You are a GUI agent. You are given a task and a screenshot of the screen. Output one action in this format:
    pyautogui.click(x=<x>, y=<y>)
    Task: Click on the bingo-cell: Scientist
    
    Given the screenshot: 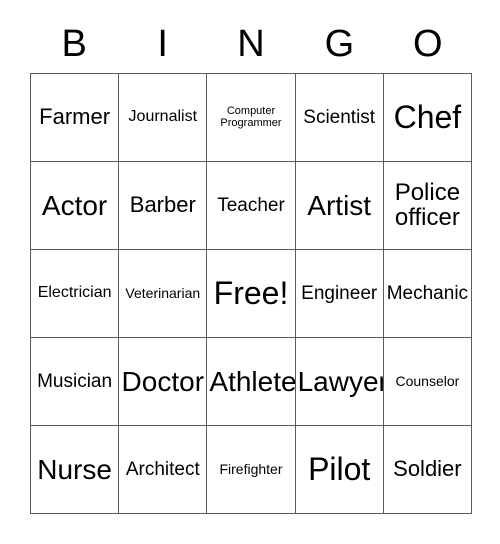 What is the action you would take?
    pyautogui.click(x=339, y=118)
    